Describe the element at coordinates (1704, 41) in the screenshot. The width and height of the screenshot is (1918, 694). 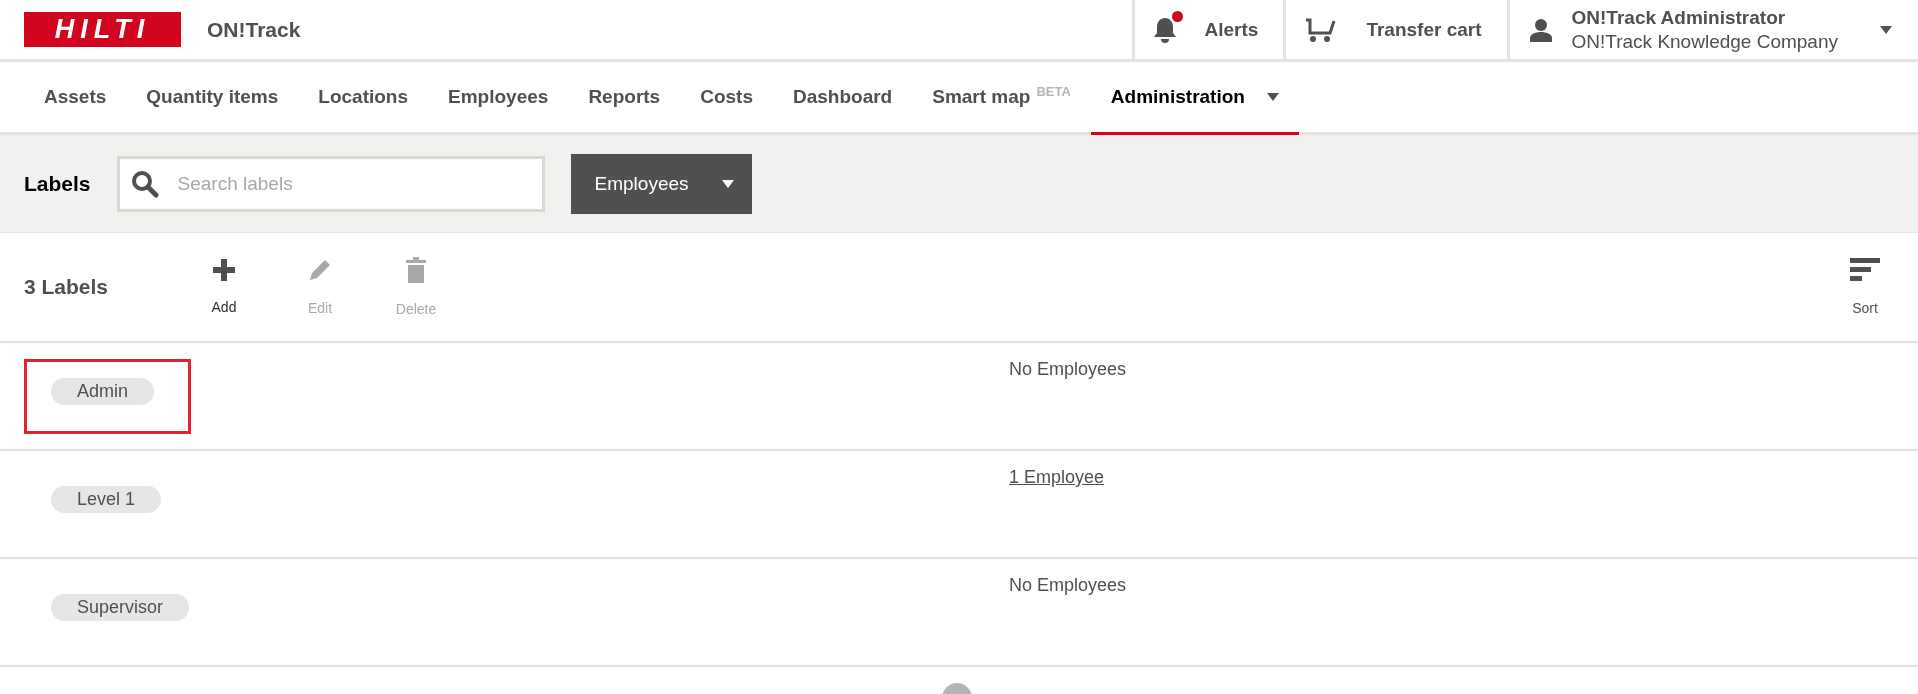
I see `company-name: ON!Track Knowledge Company` at that location.